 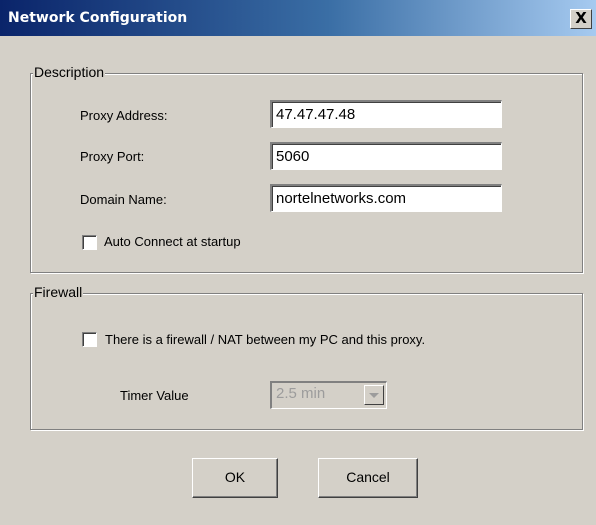 What do you see at coordinates (123, 199) in the screenshot?
I see `domain-name-label: Domain Name:` at bounding box center [123, 199].